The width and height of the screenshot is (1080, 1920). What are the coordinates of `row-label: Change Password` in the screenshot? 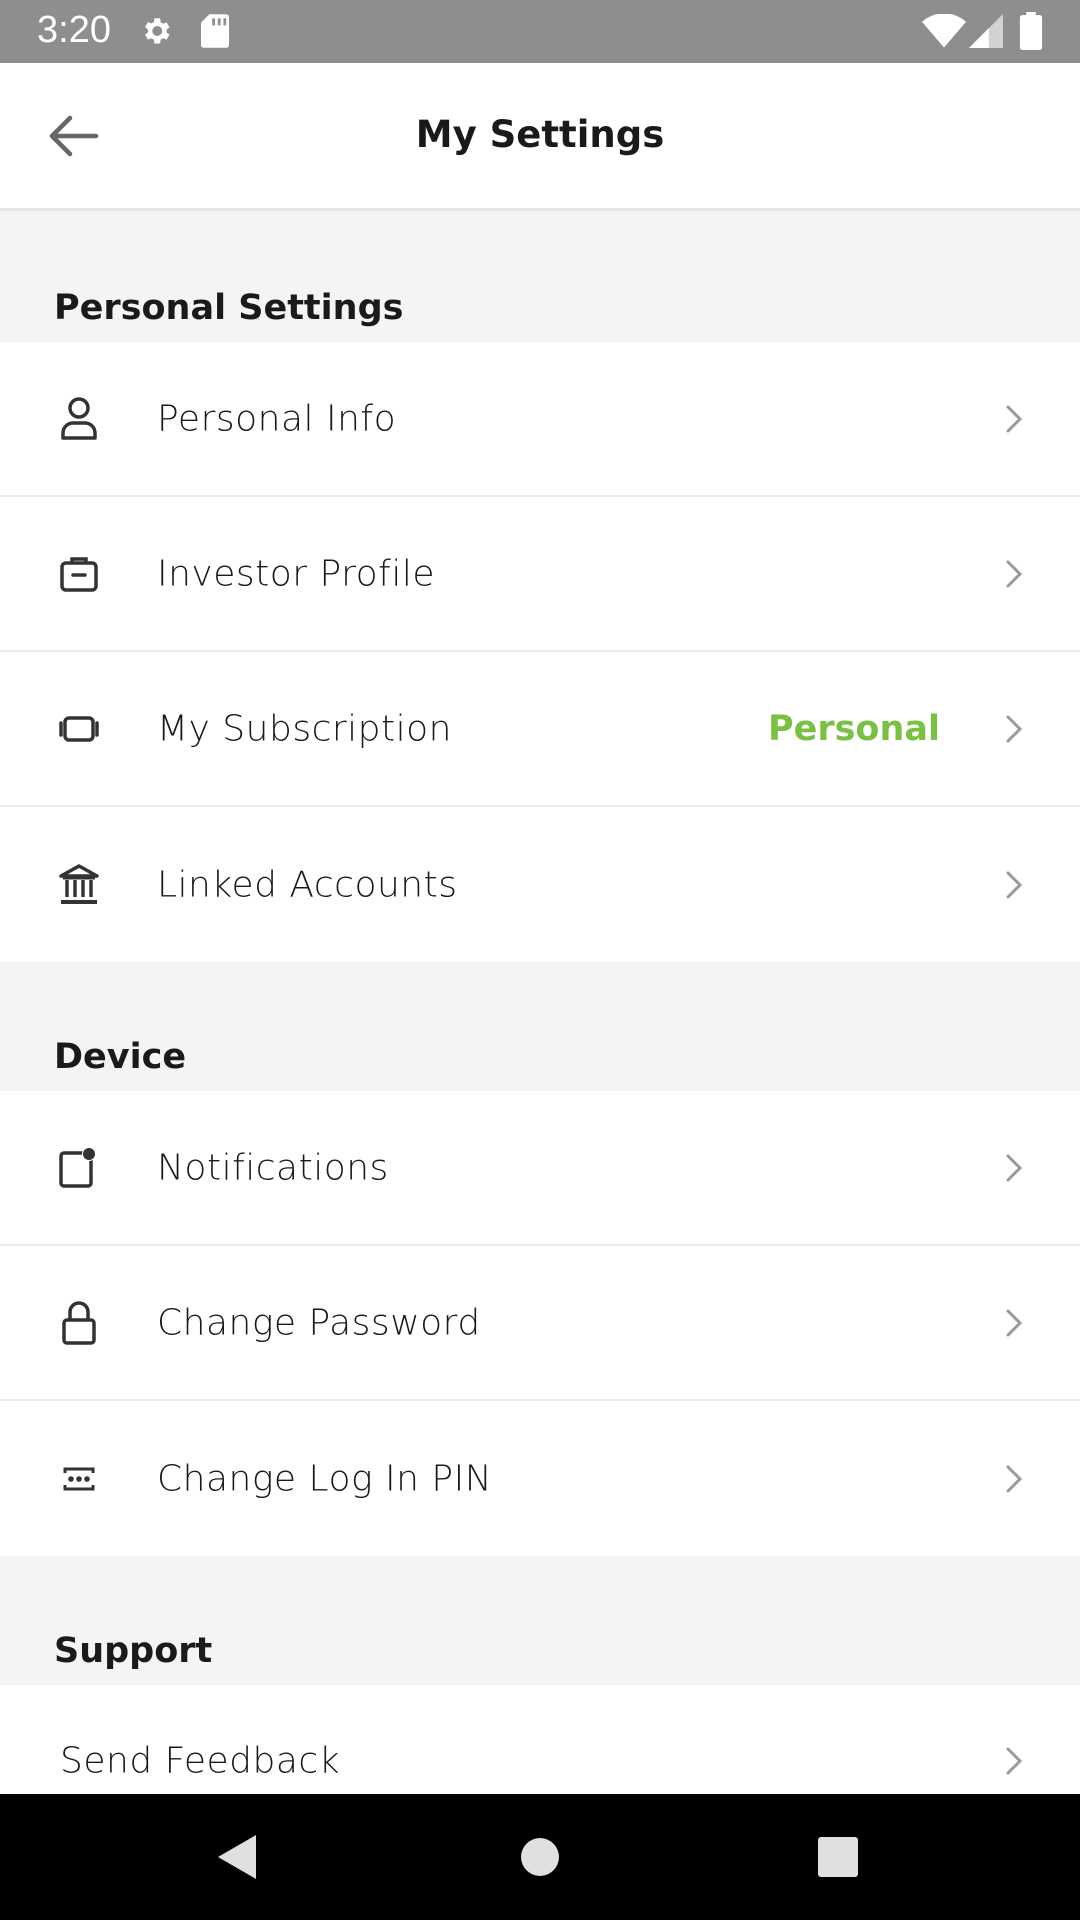 It's located at (319, 1322).